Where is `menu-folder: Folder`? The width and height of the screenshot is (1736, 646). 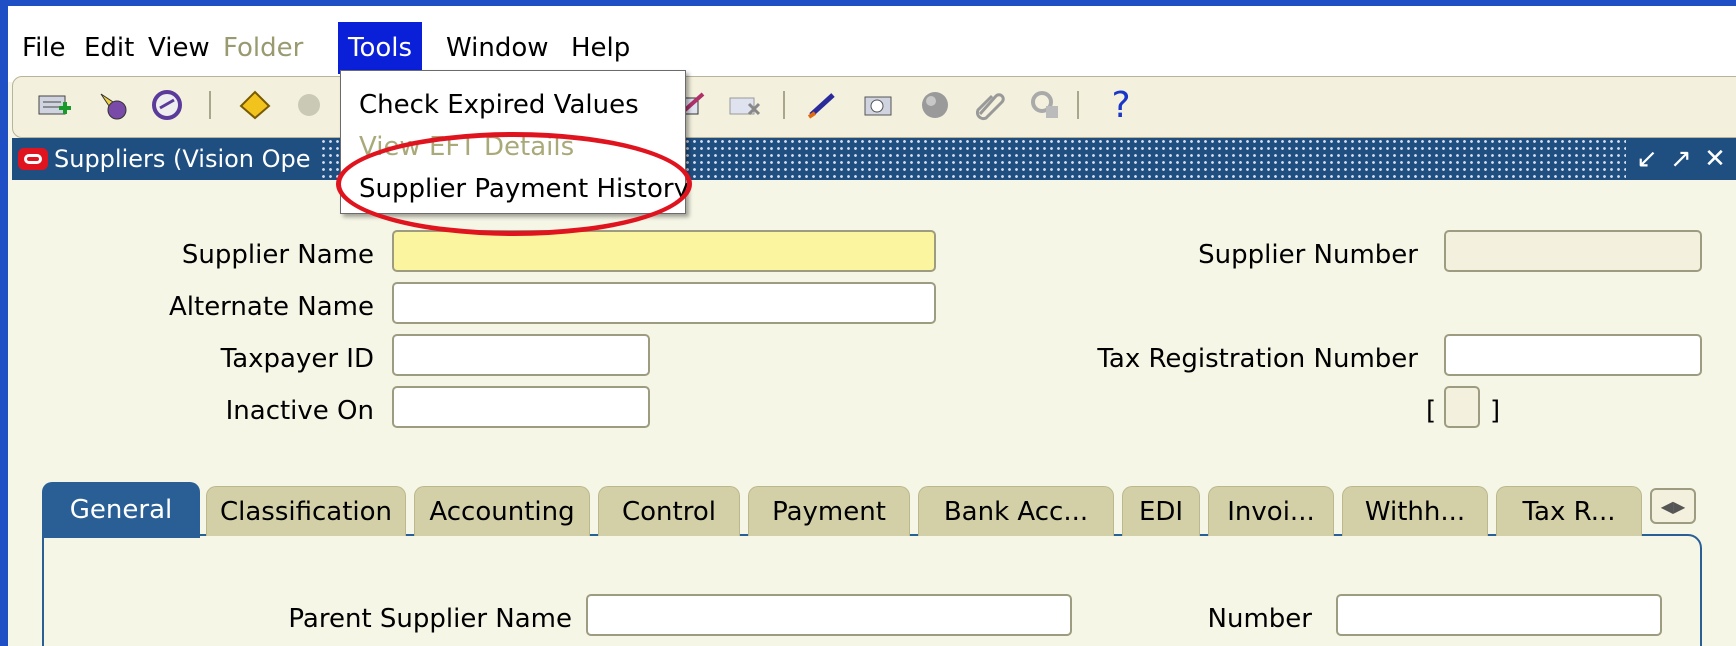 menu-folder: Folder is located at coordinates (263, 48).